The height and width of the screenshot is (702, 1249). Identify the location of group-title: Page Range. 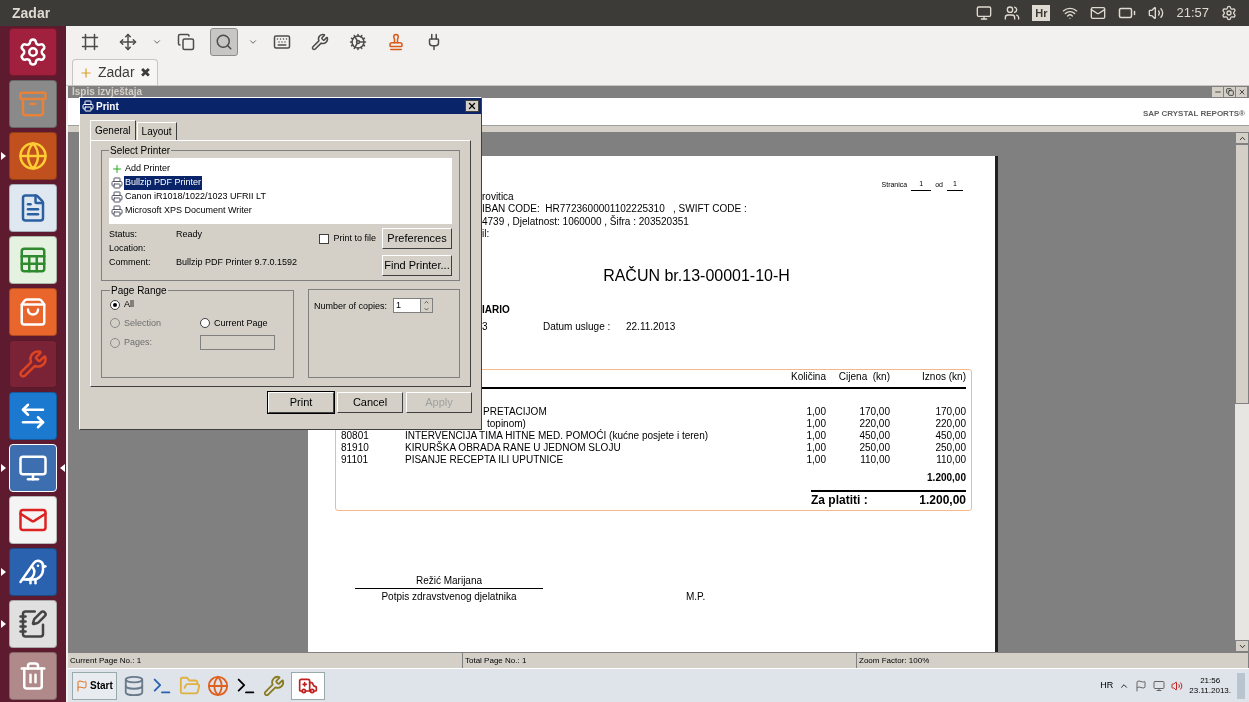
(139, 291).